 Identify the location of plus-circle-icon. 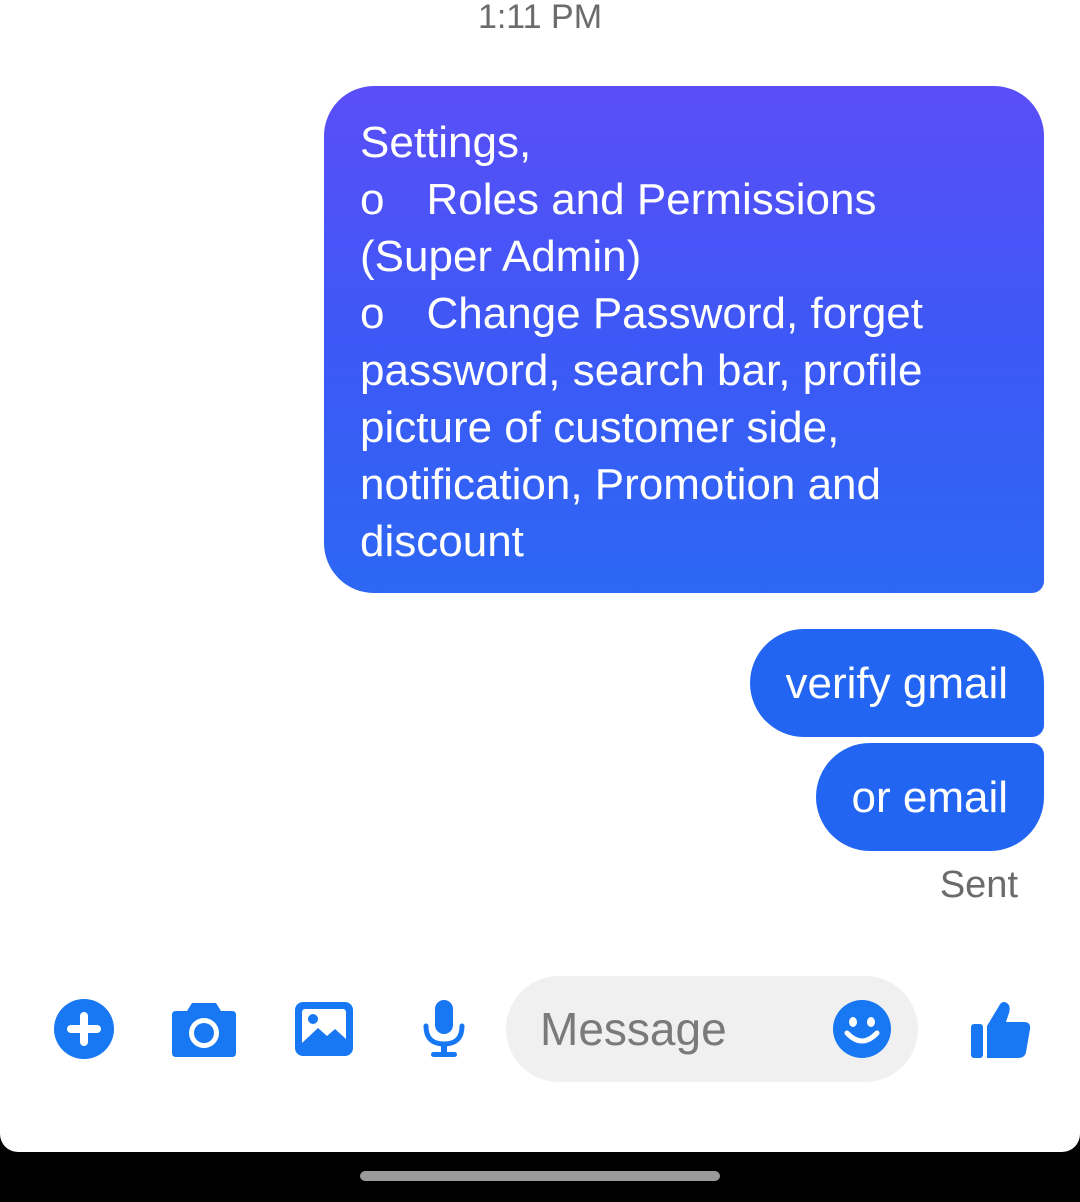
(84, 1029).